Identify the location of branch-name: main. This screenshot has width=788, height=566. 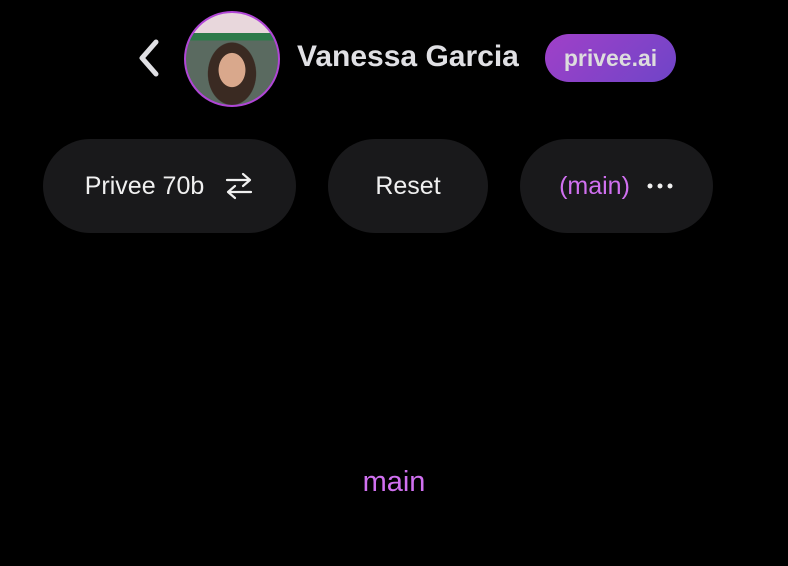
(394, 482).